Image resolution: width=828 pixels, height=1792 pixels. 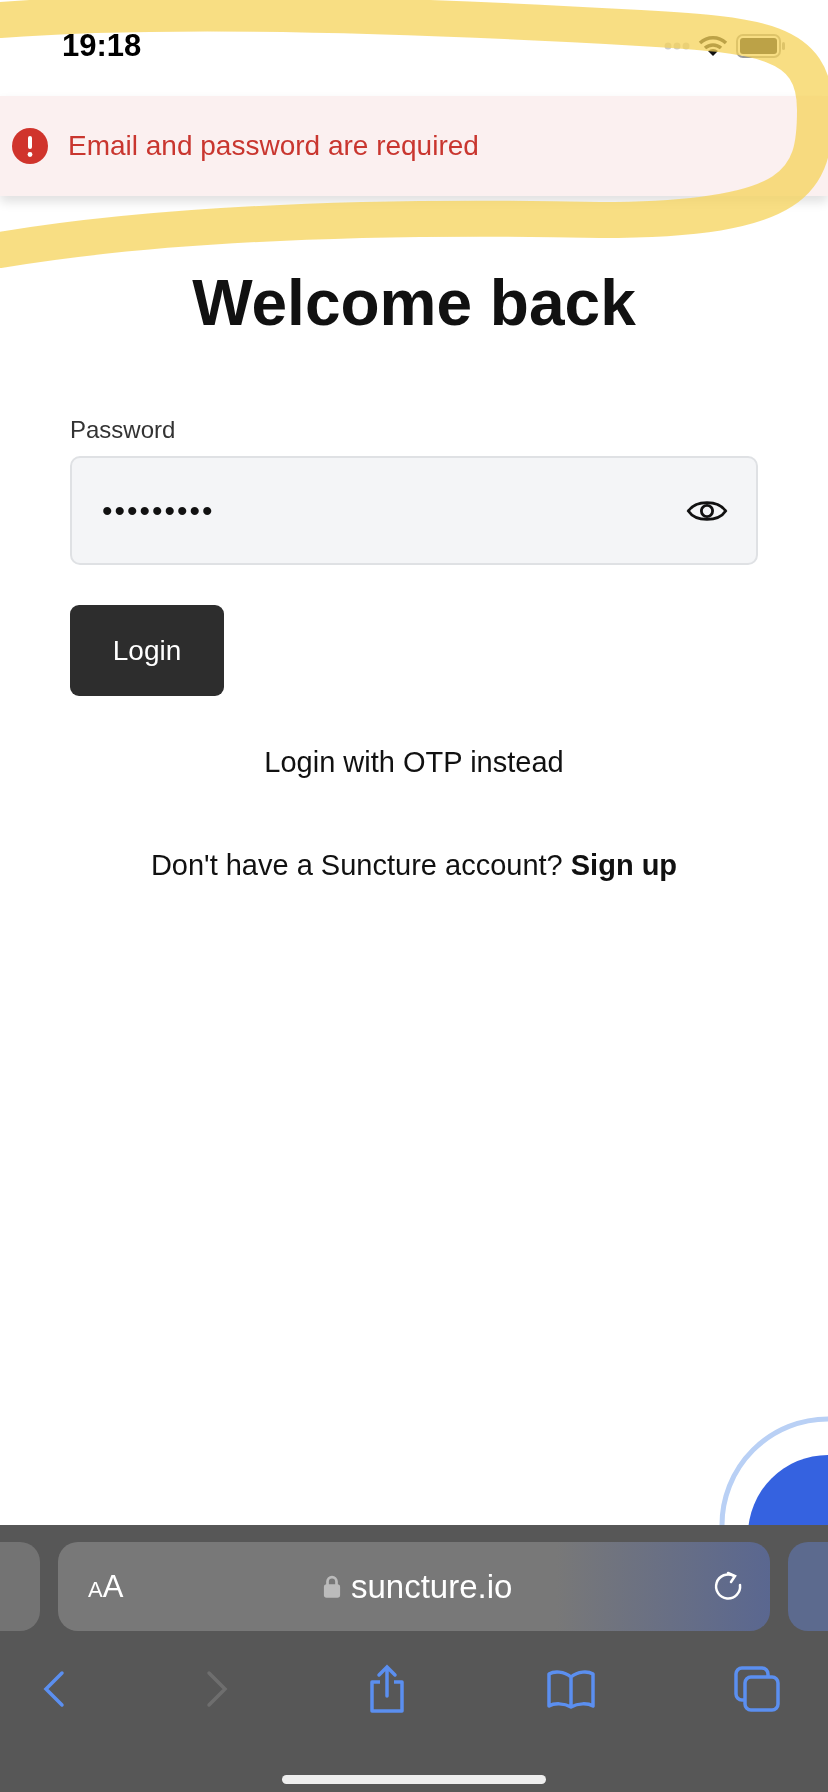 I want to click on password-field: •••••••••, so click(x=414, y=510).